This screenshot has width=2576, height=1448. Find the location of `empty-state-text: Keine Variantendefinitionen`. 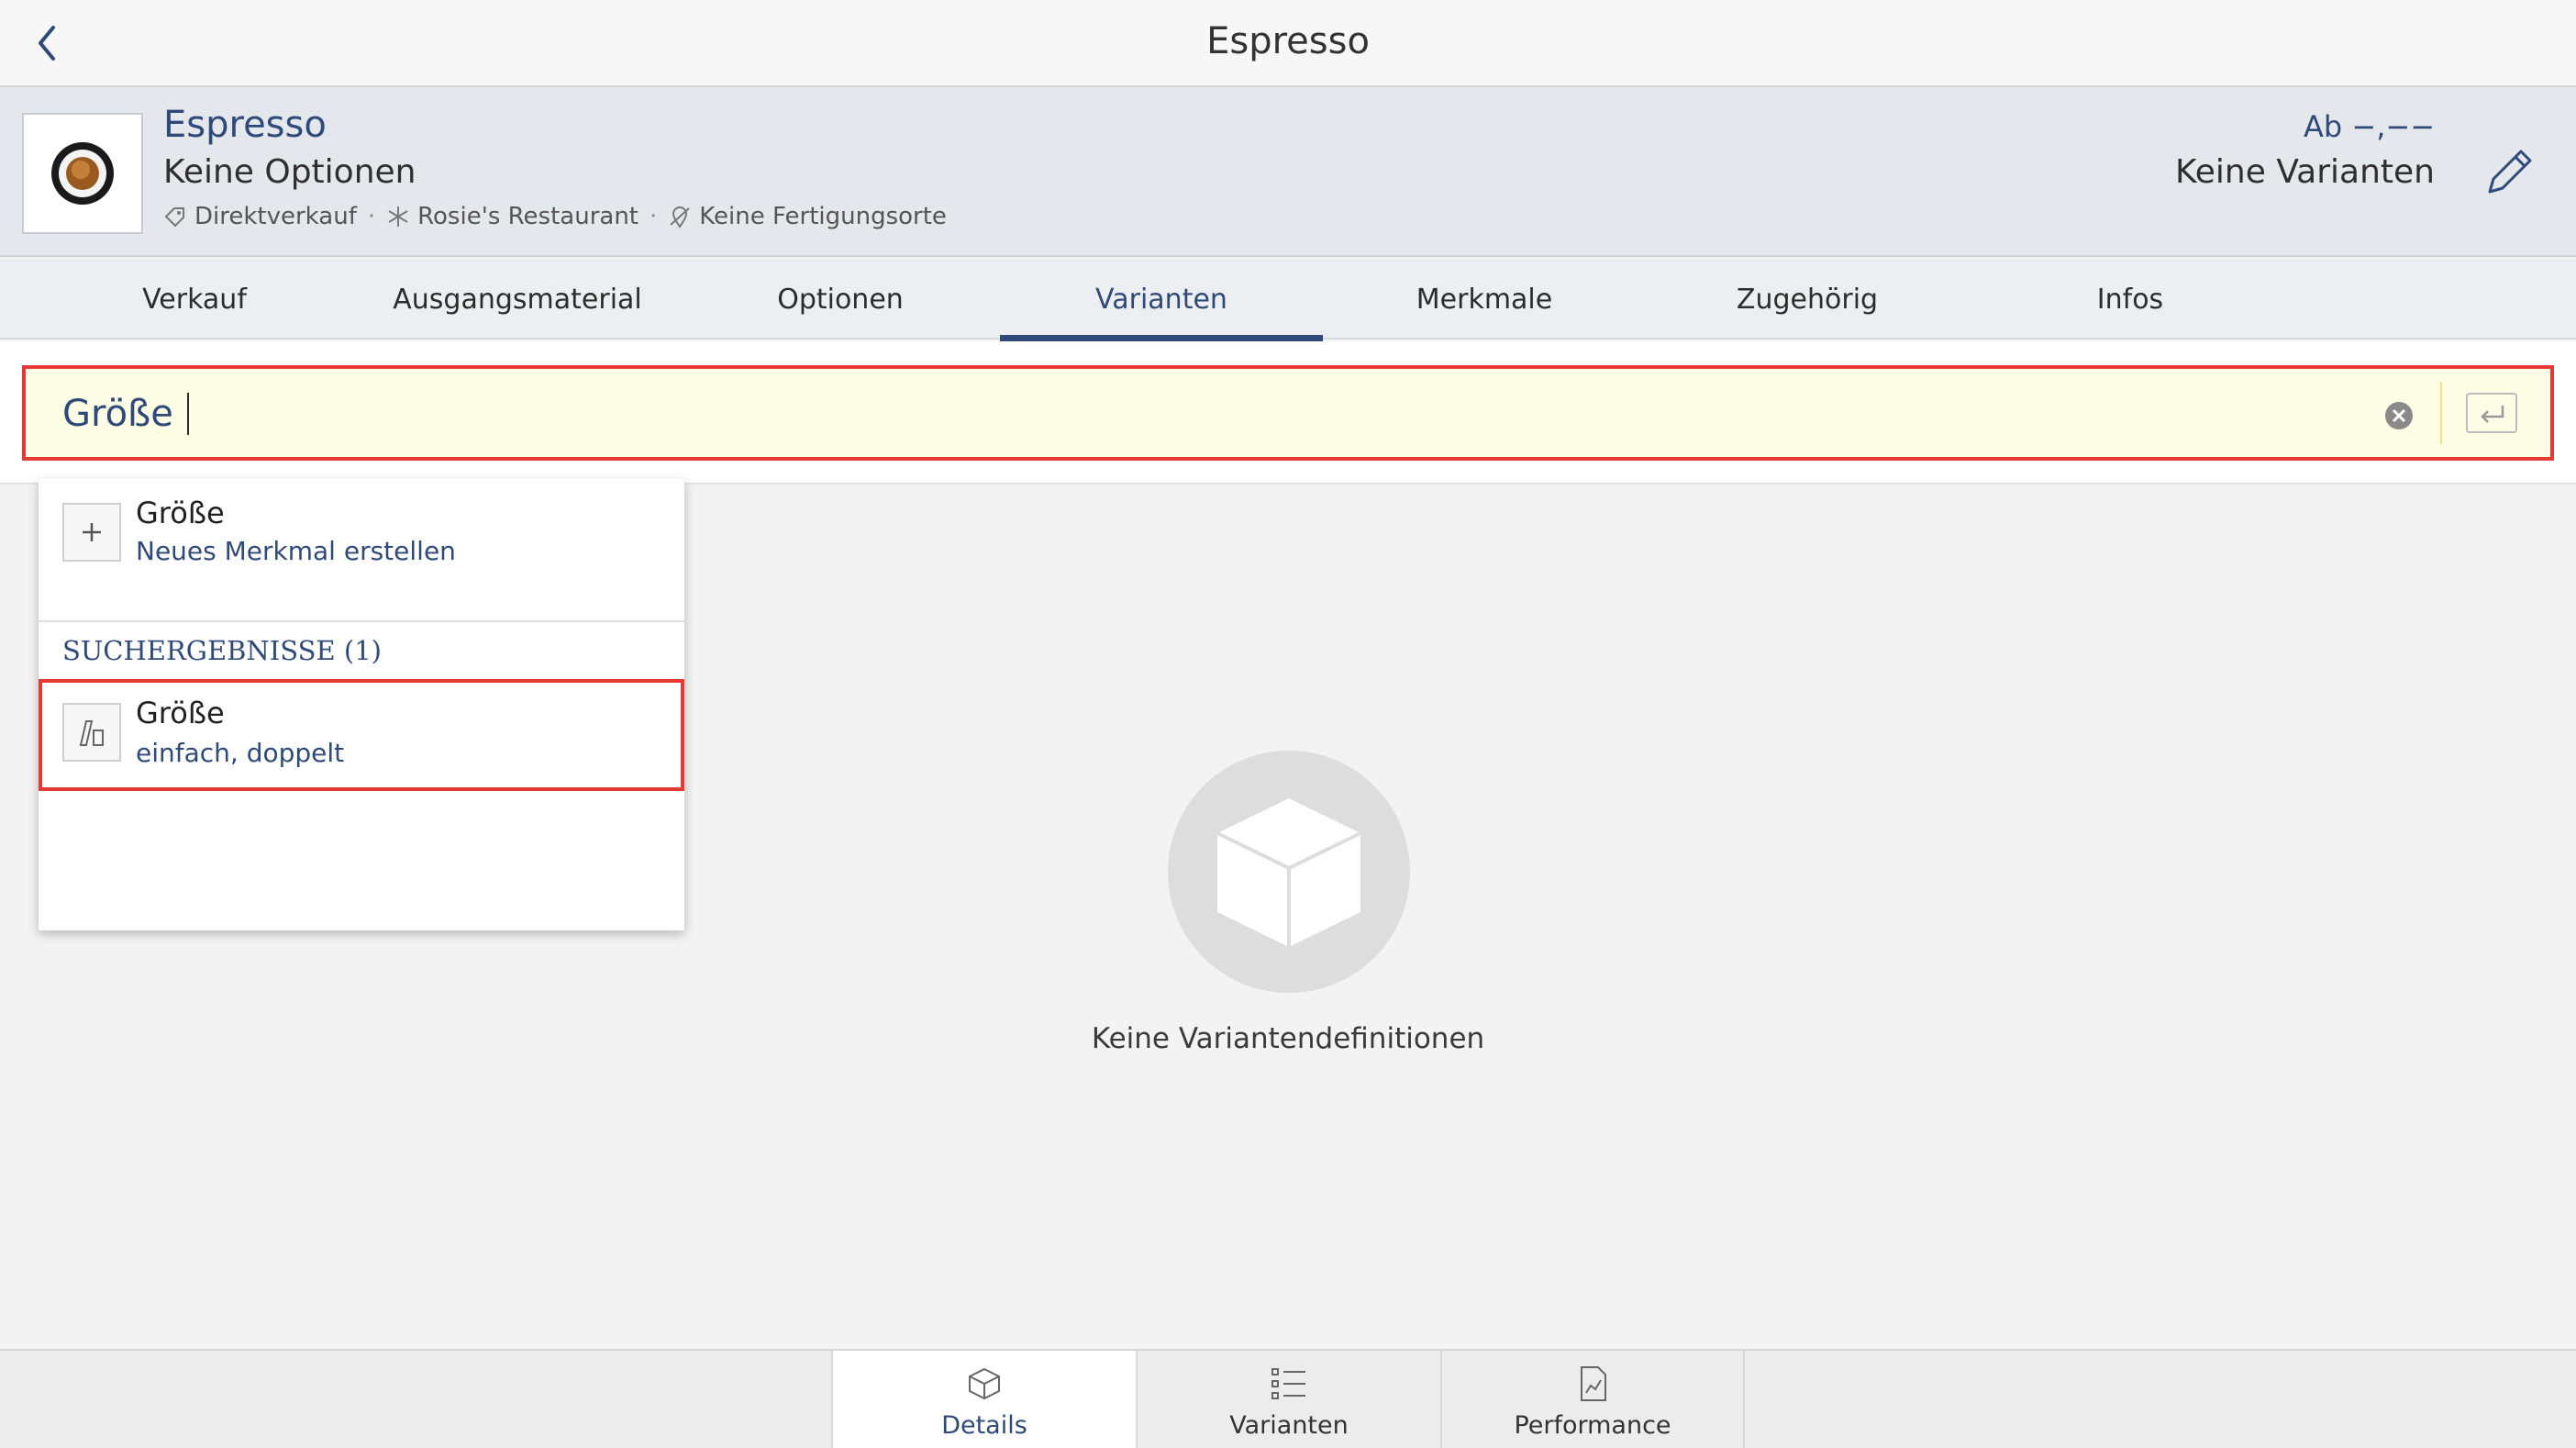

empty-state-text: Keine Variantendefinitionen is located at coordinates (1288, 1039).